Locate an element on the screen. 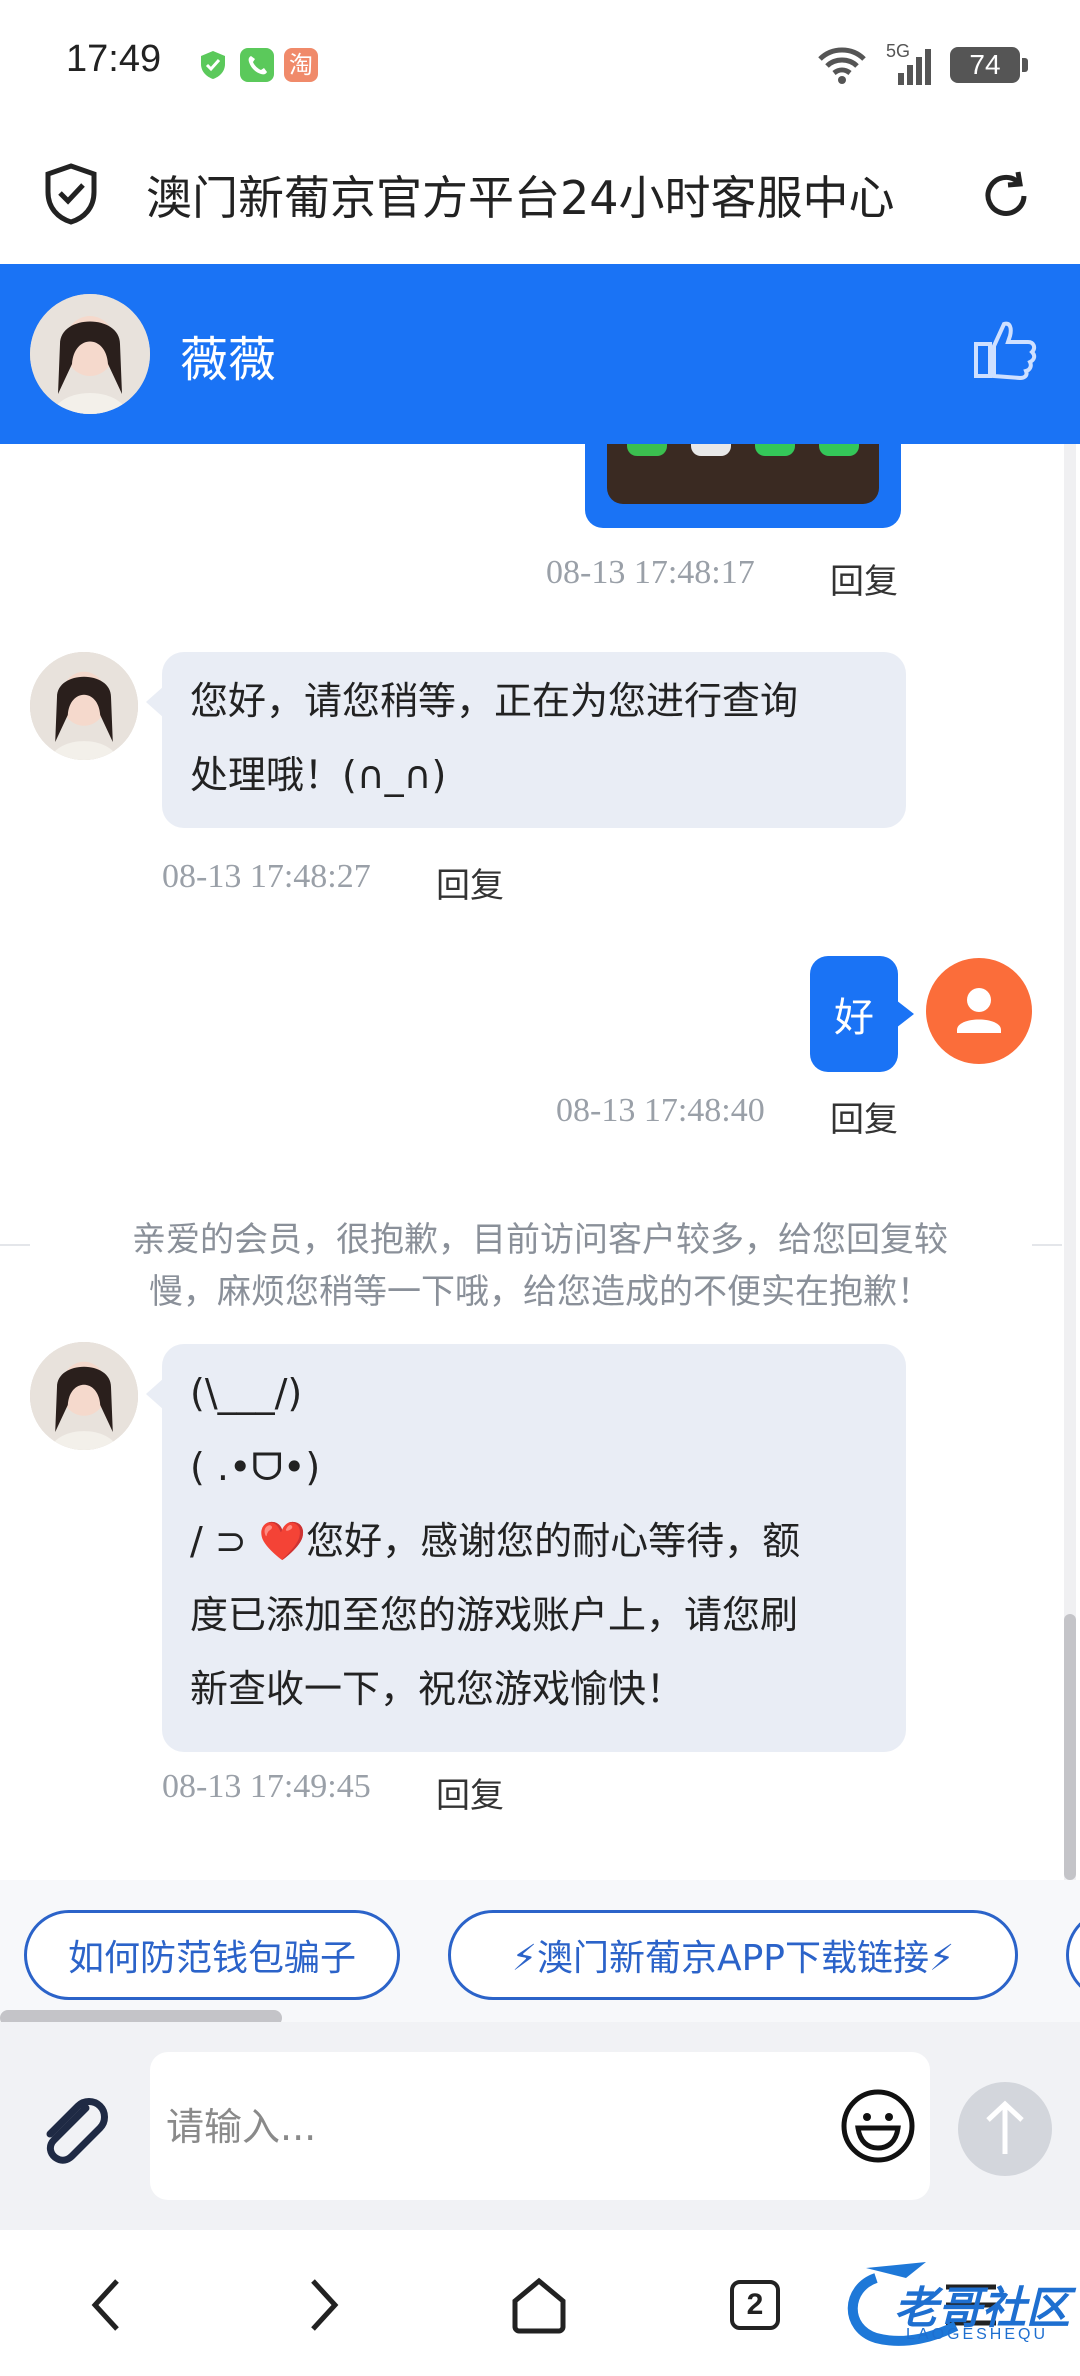  tab-count: 2 is located at coordinates (755, 2305).